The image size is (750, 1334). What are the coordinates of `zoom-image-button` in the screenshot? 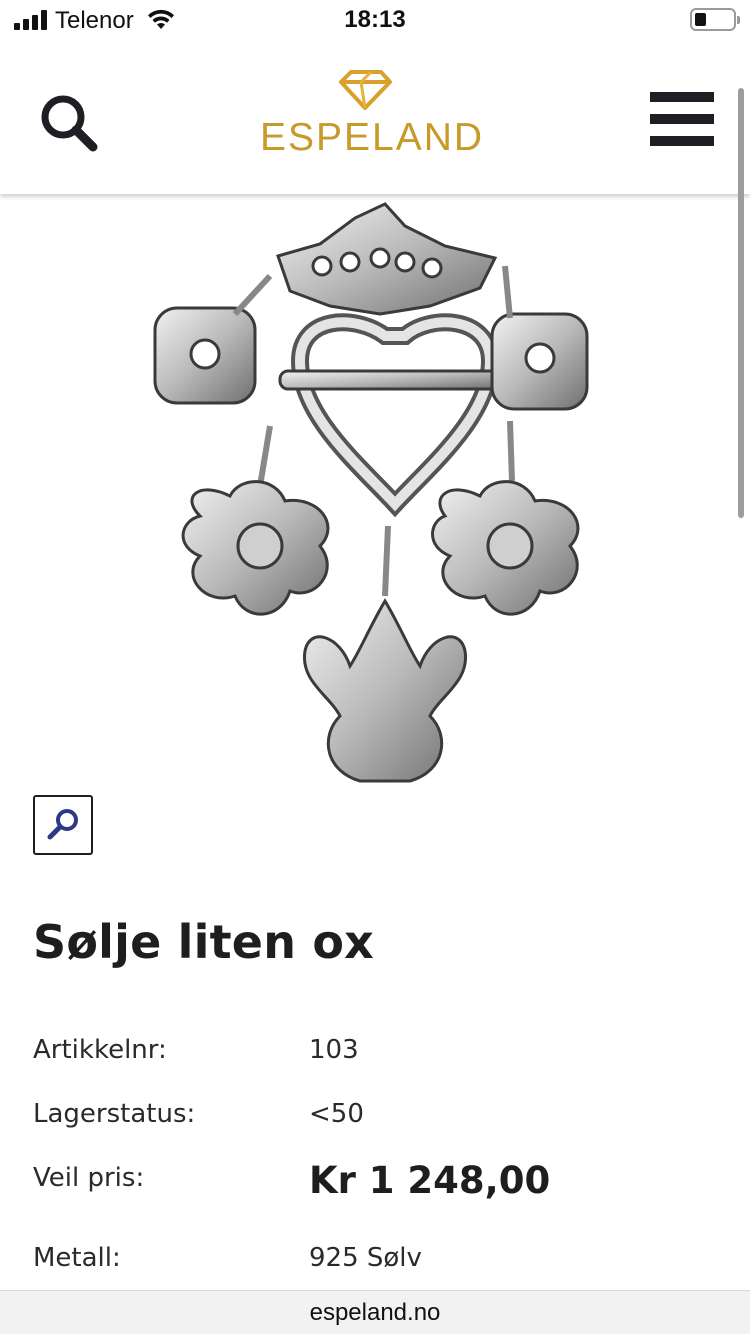 It's located at (63, 825).